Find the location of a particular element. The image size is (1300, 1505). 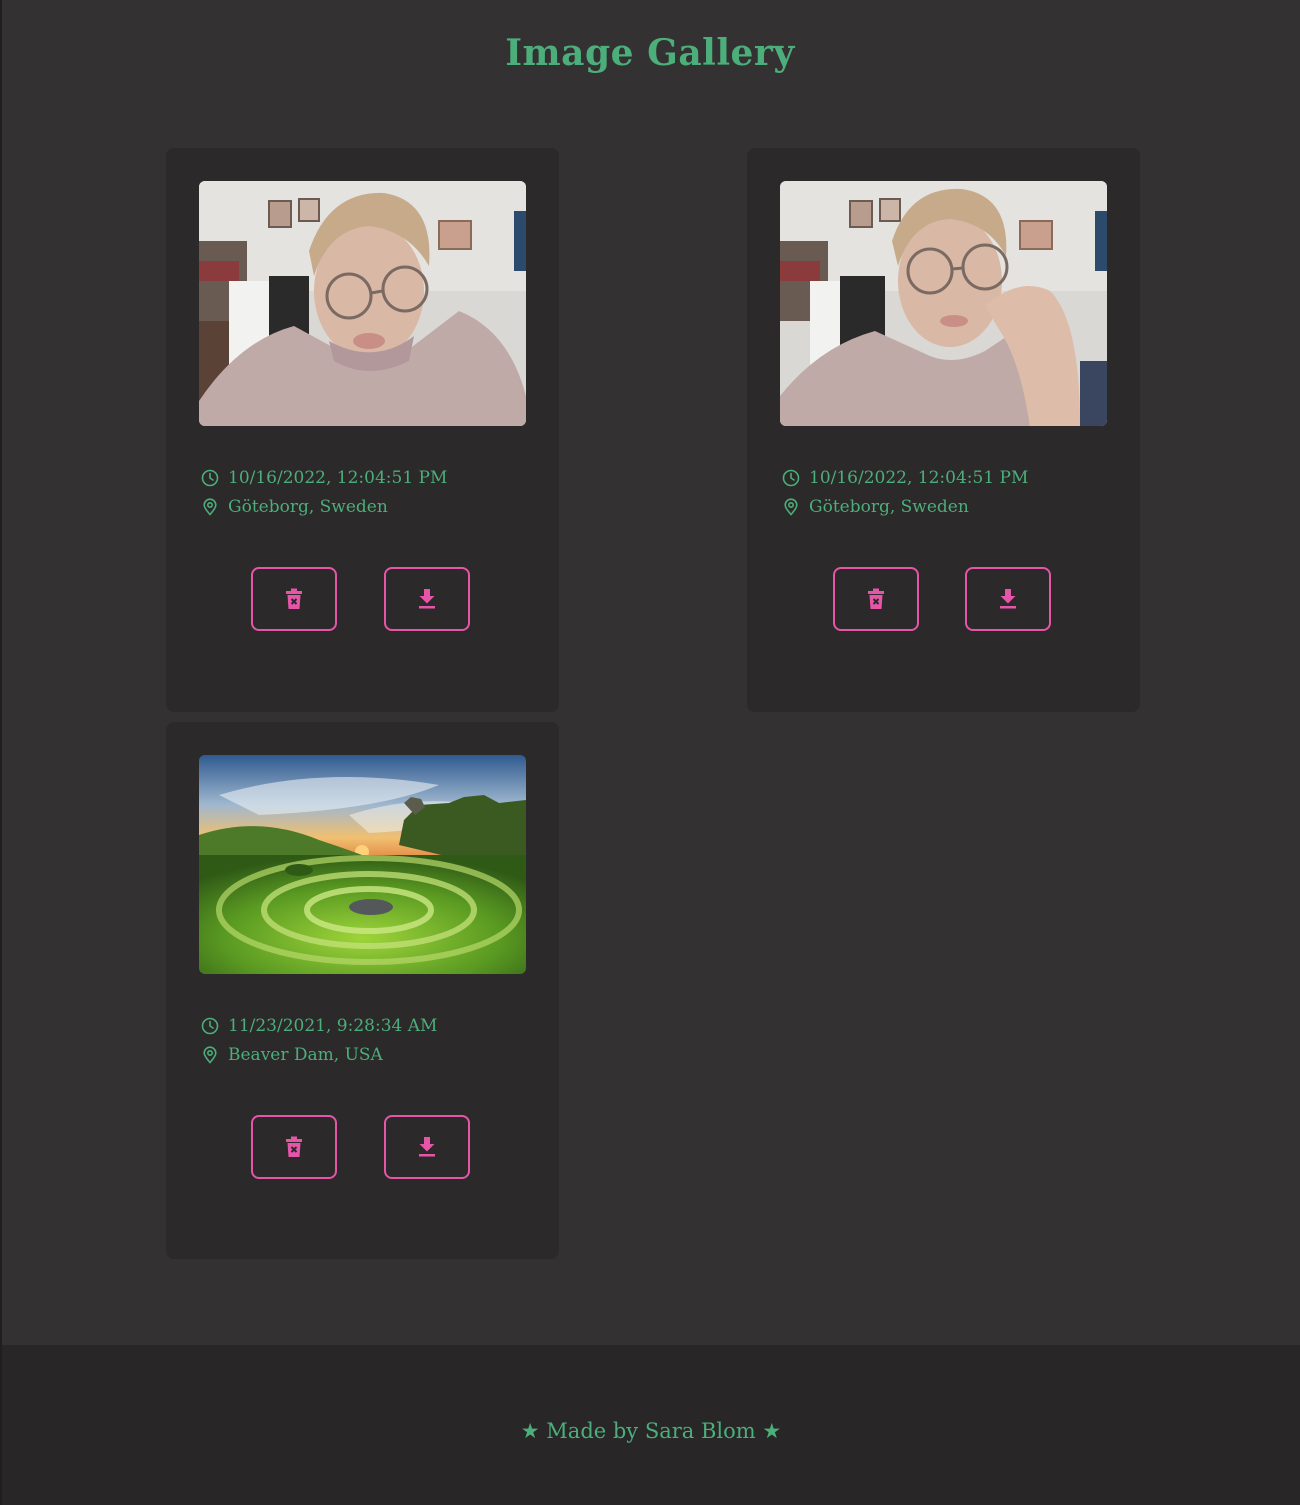

page-title: Image Gallery is located at coordinates (650, 53).